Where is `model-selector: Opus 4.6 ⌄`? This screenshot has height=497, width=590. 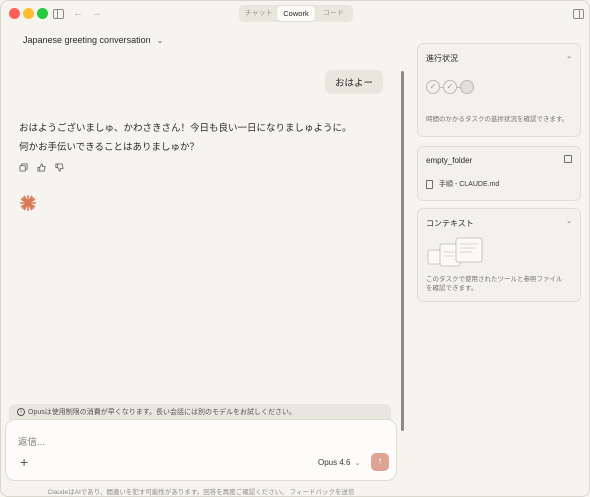 model-selector: Opus 4.6 ⌄ is located at coordinates (339, 462).